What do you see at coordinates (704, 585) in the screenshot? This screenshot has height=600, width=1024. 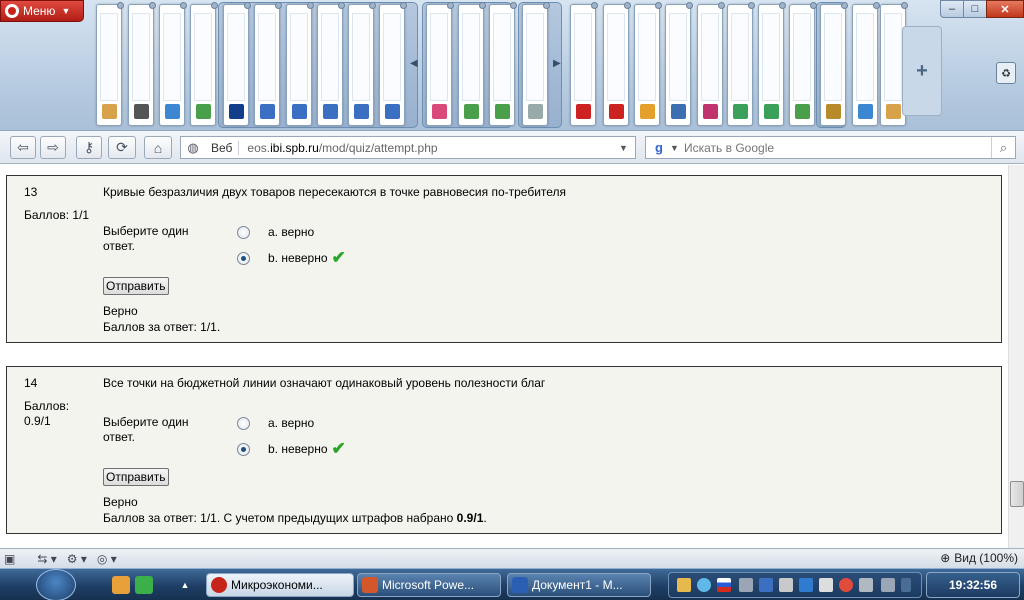 I see `tray-network-icon` at bounding box center [704, 585].